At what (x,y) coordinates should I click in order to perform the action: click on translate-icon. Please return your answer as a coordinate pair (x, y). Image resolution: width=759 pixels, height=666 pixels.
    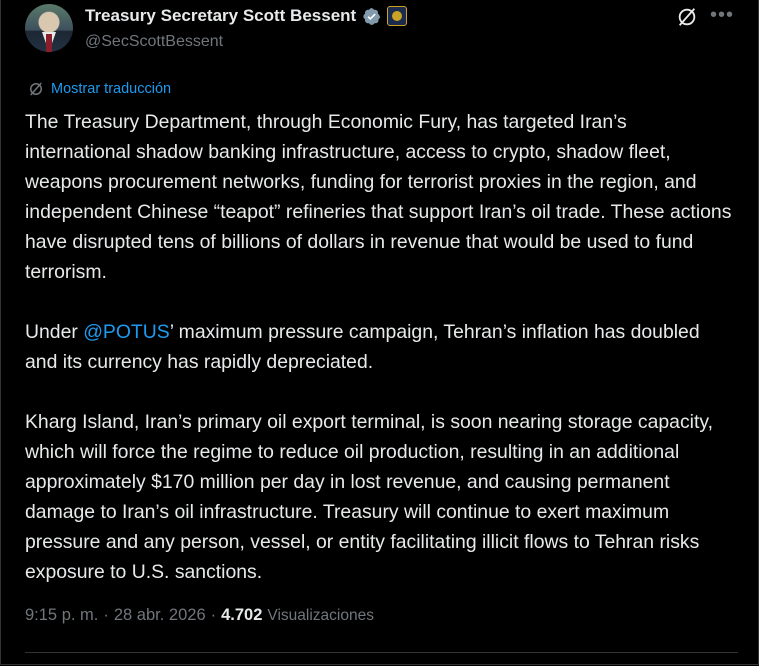
    Looking at the image, I should click on (36, 89).